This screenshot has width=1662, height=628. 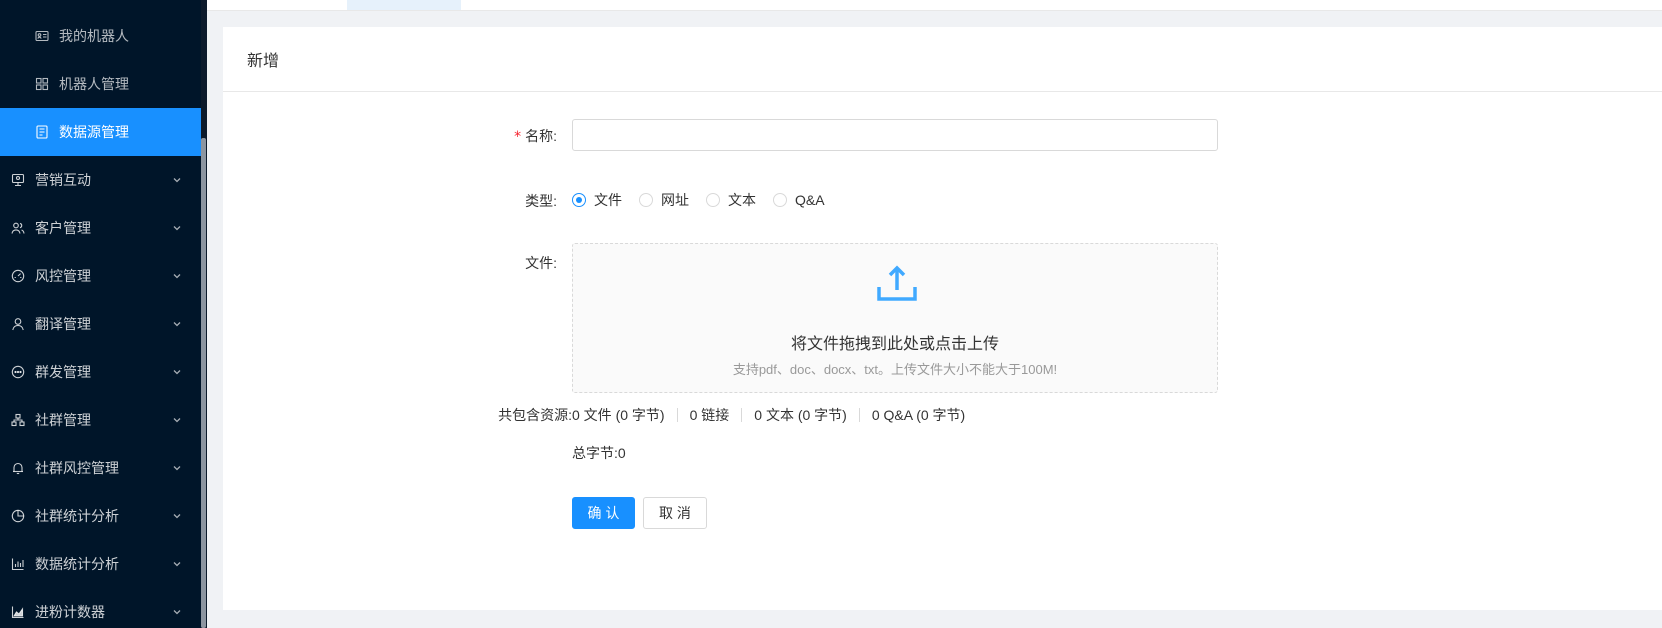 I want to click on resources-label: 共包含资源:, so click(x=535, y=415).